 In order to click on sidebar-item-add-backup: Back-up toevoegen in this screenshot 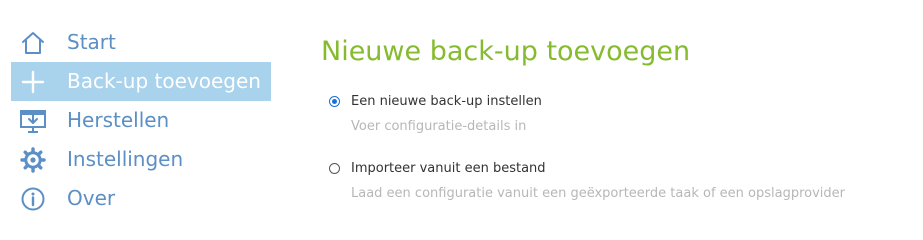, I will do `click(141, 81)`.